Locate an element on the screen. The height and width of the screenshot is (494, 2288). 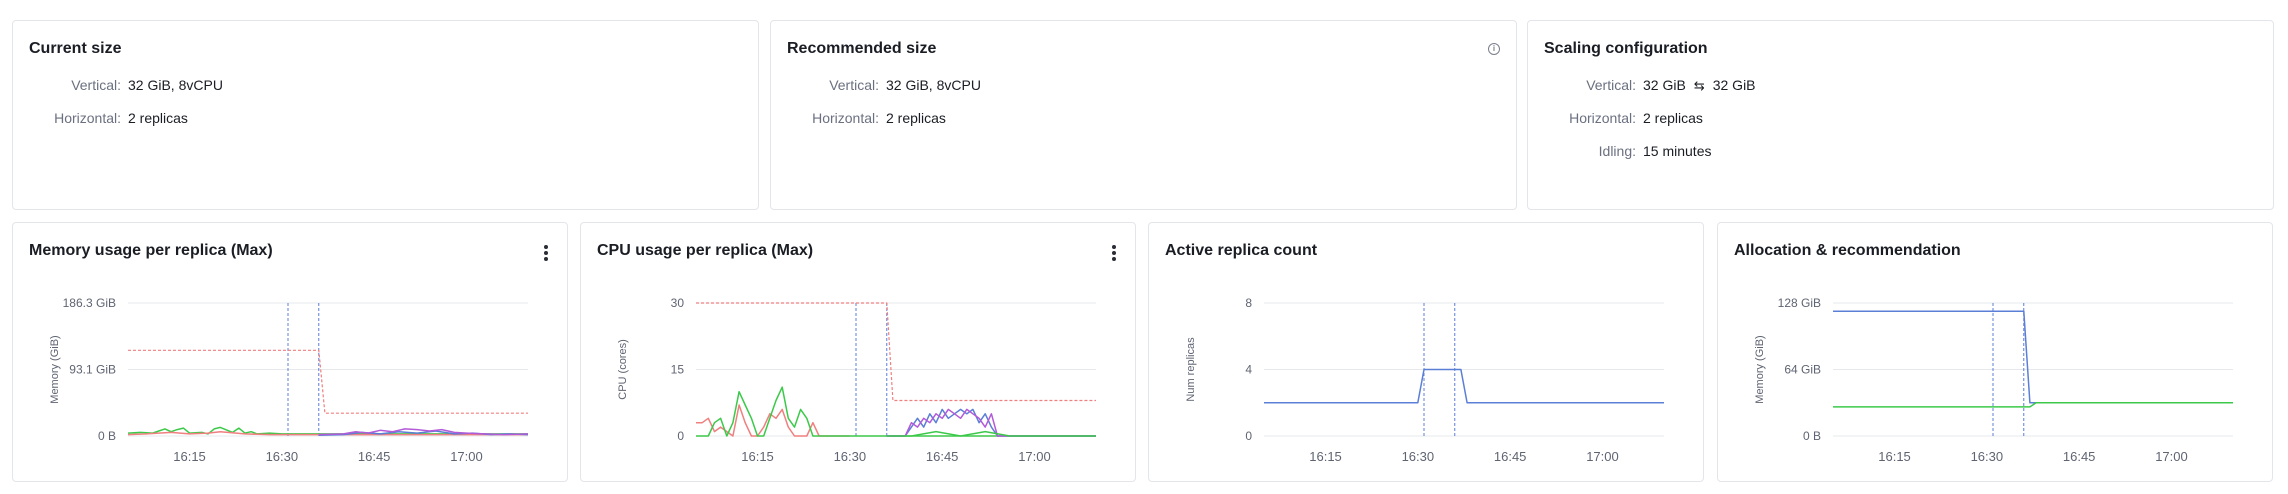
y-axis-label: CPU (cores) is located at coordinates (623, 369).